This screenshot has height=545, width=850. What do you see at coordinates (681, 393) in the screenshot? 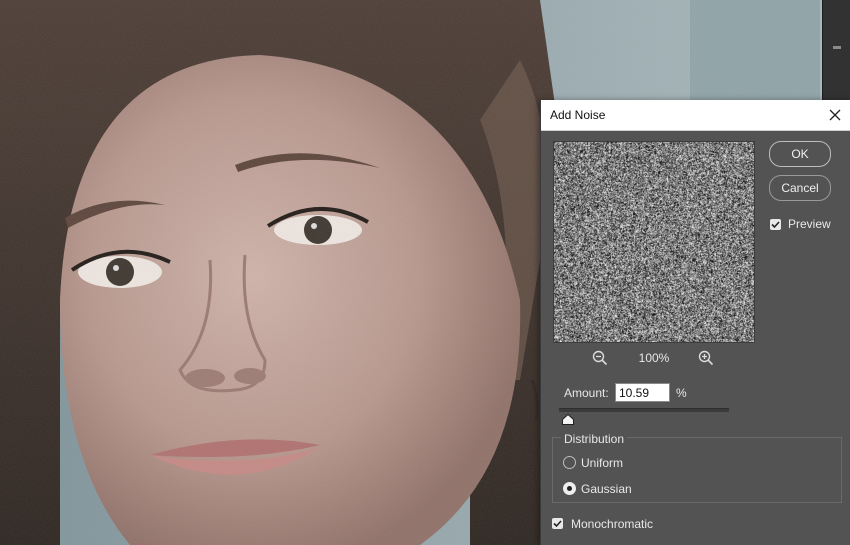
I see `amount-unit: %` at bounding box center [681, 393].